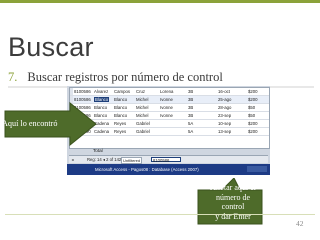 The height and width of the screenshot is (240, 320). I want to click on table-cell: 13-sep, so click(224, 131).